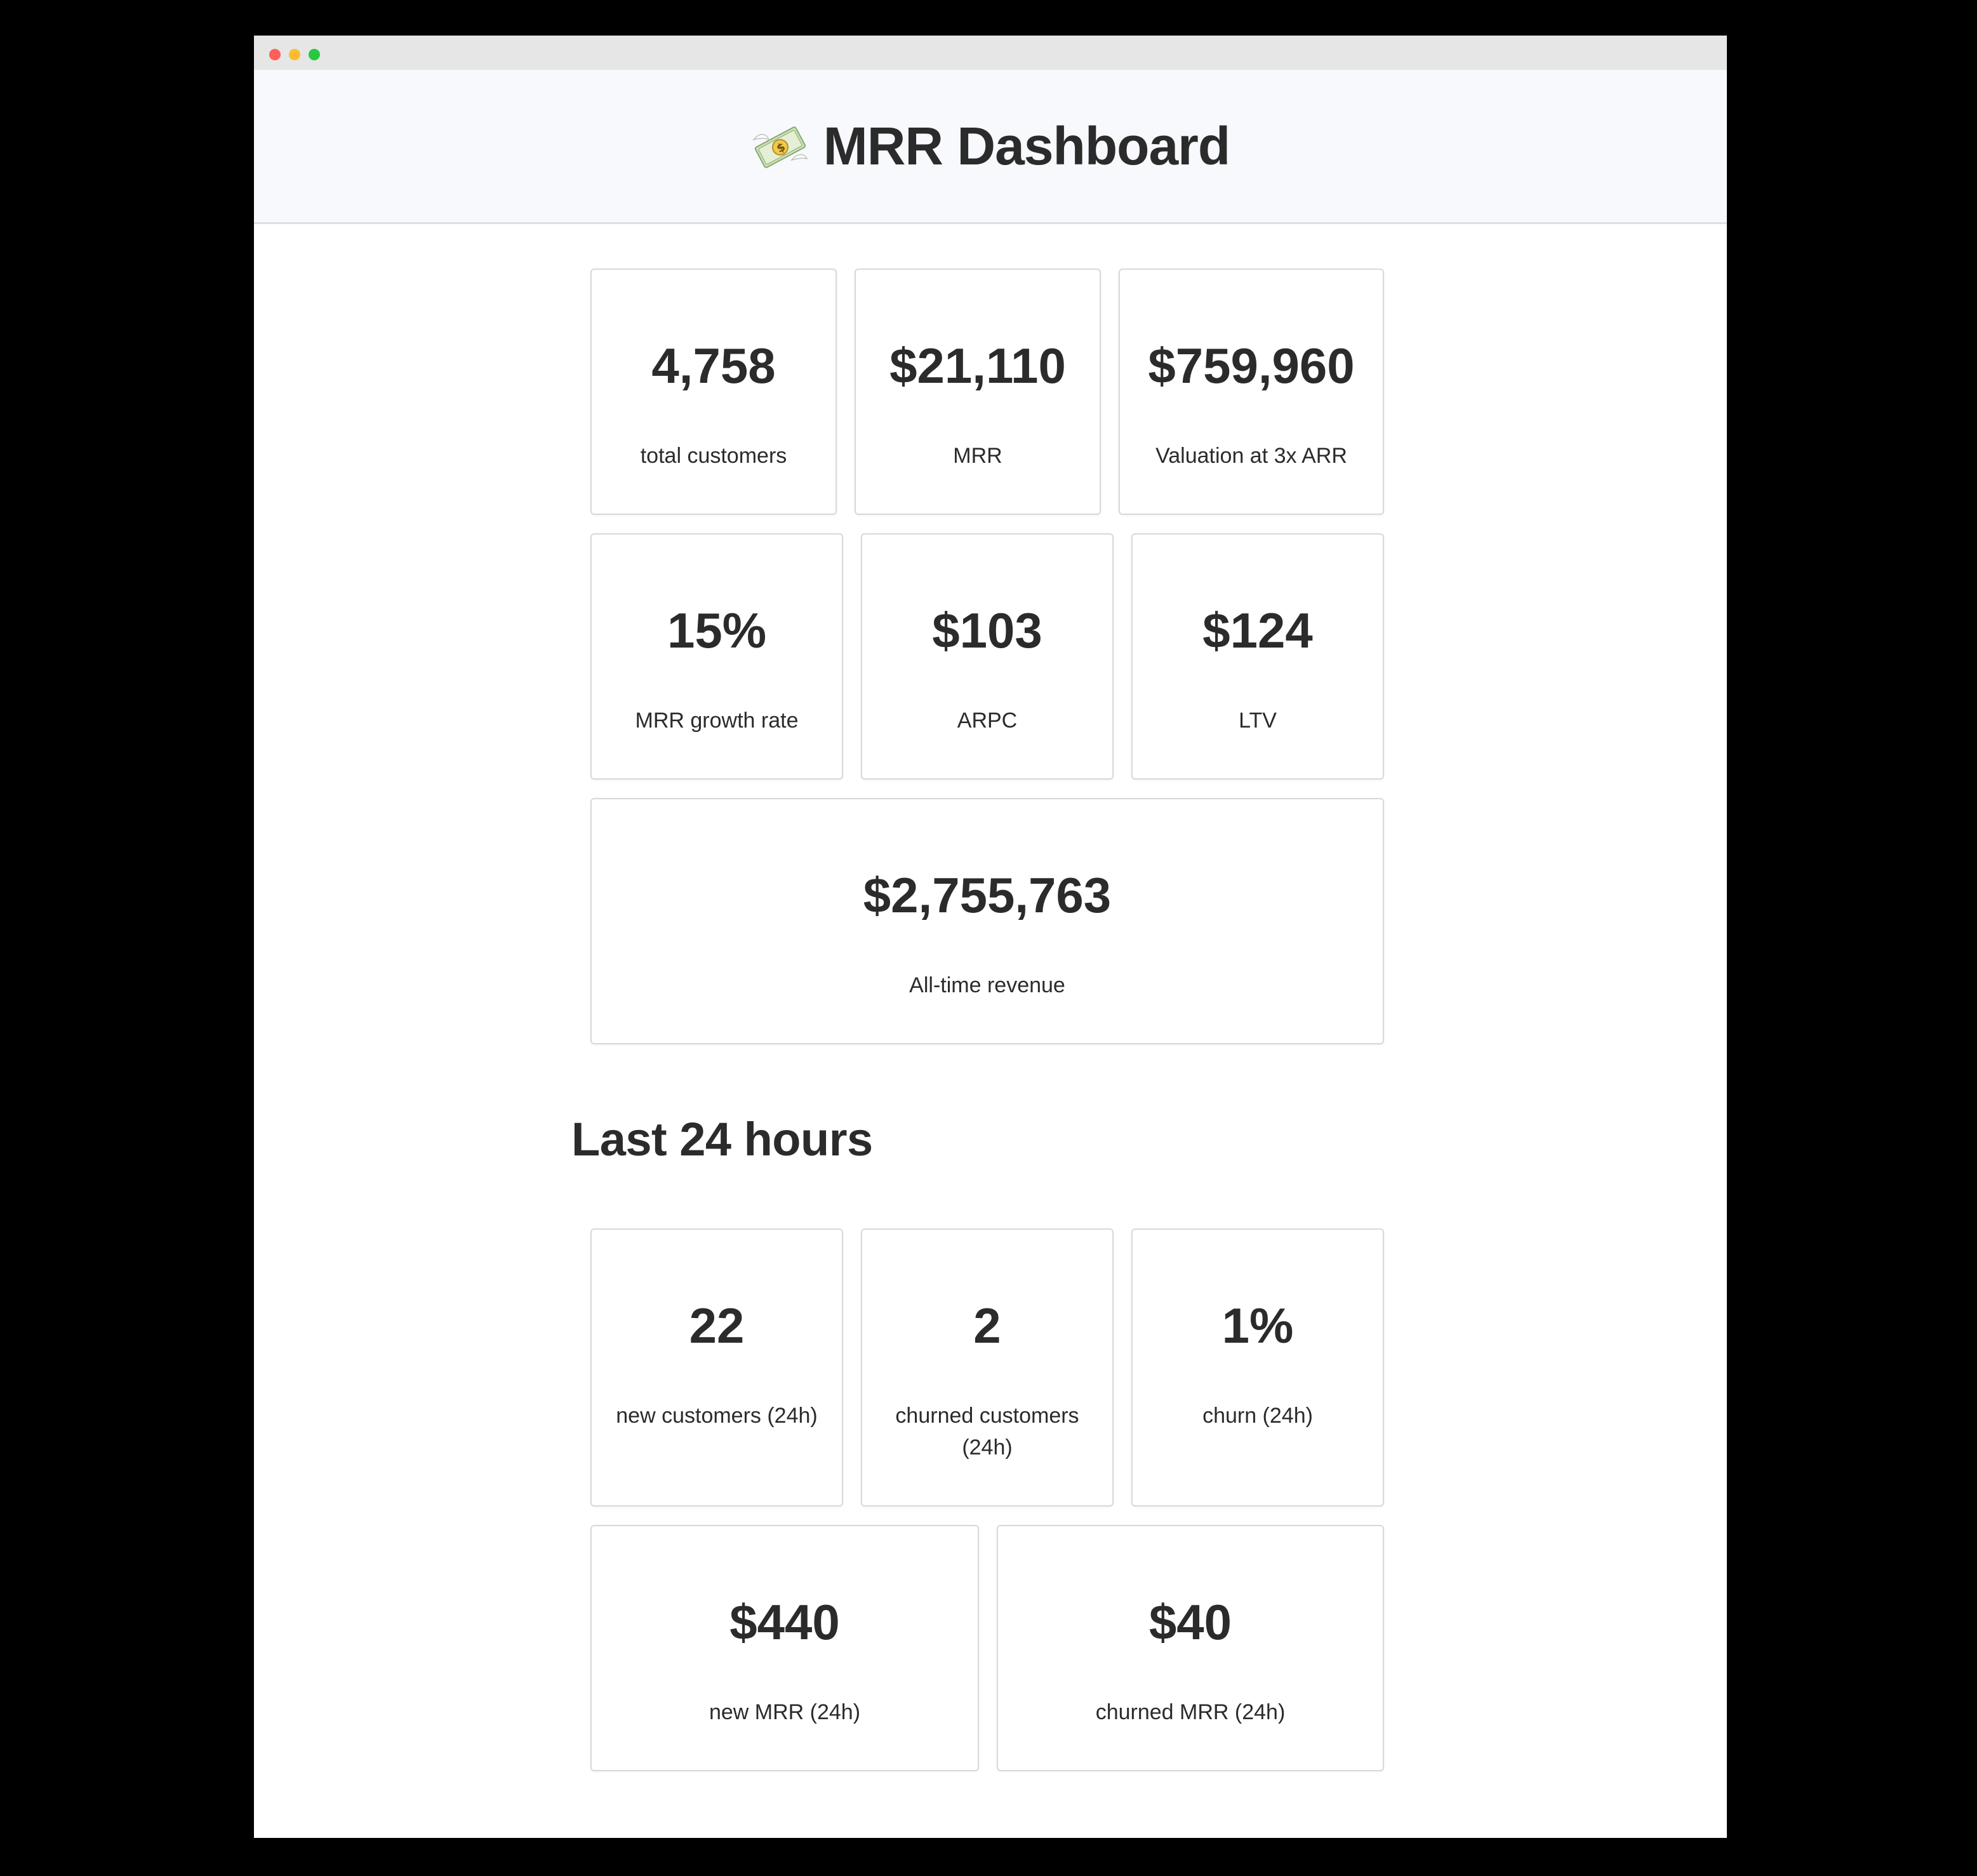 The image size is (1977, 1876). Describe the element at coordinates (1257, 1367) in the screenshot. I see `metric-card-churn-24h: 1% churn (24h)` at that location.